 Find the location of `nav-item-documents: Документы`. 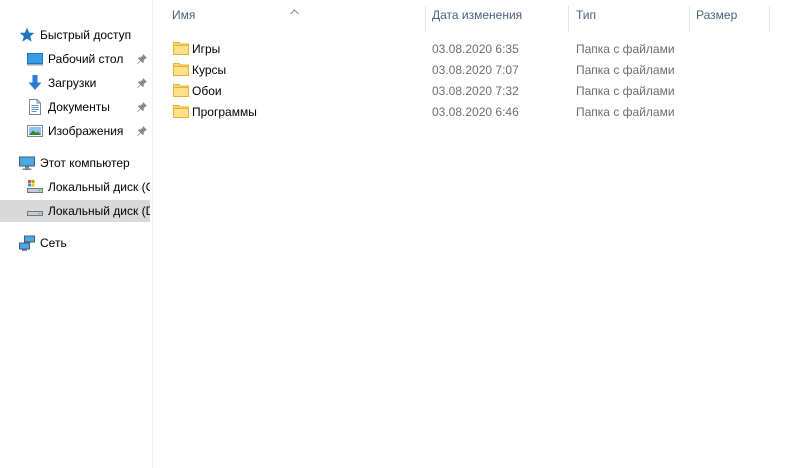

nav-item-documents: Документы is located at coordinates (75, 107).